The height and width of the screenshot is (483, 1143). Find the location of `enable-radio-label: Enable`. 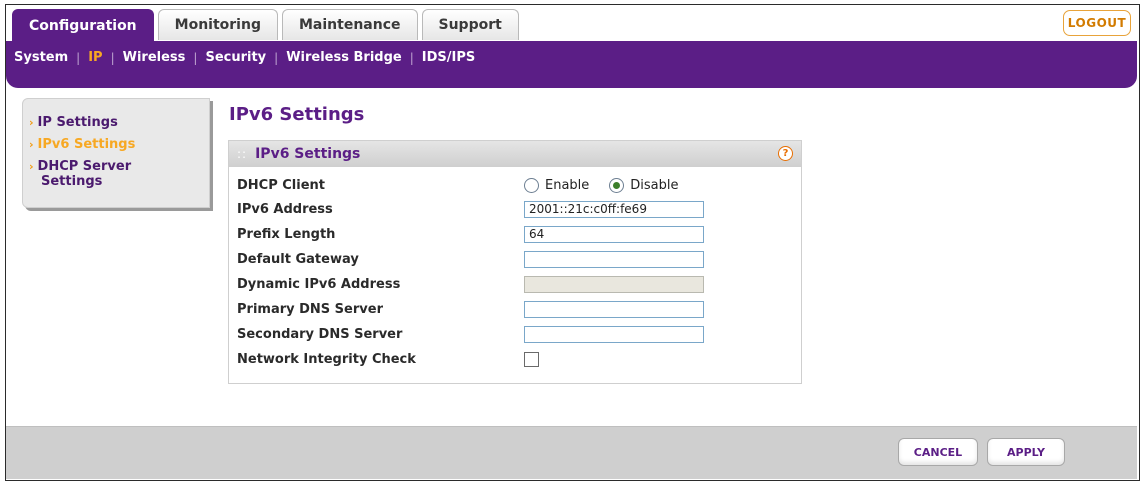

enable-radio-label: Enable is located at coordinates (567, 185).